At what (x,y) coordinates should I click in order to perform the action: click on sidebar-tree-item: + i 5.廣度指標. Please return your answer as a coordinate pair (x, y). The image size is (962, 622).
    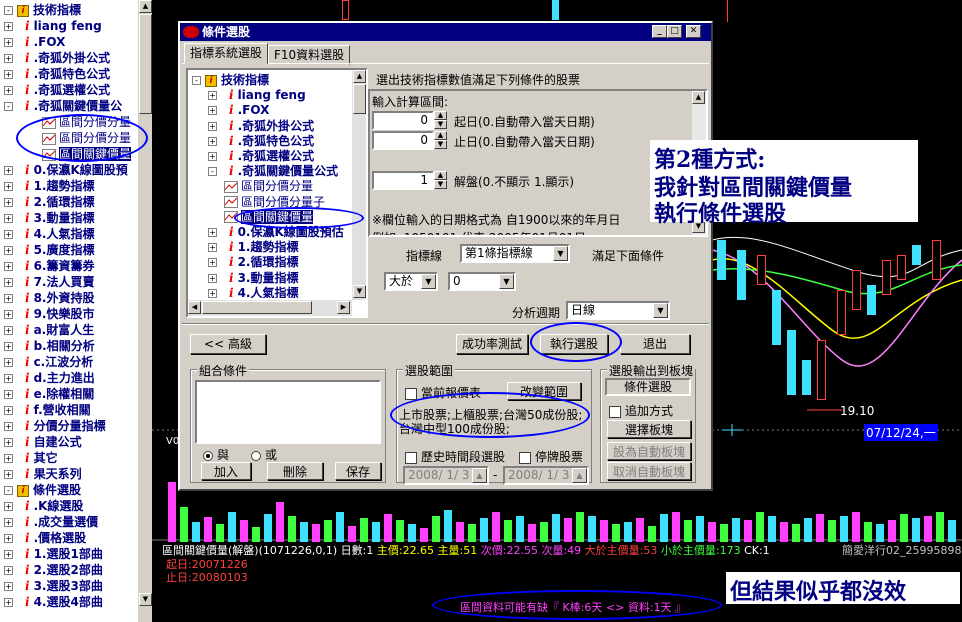
    Looking at the image, I should click on (49, 250).